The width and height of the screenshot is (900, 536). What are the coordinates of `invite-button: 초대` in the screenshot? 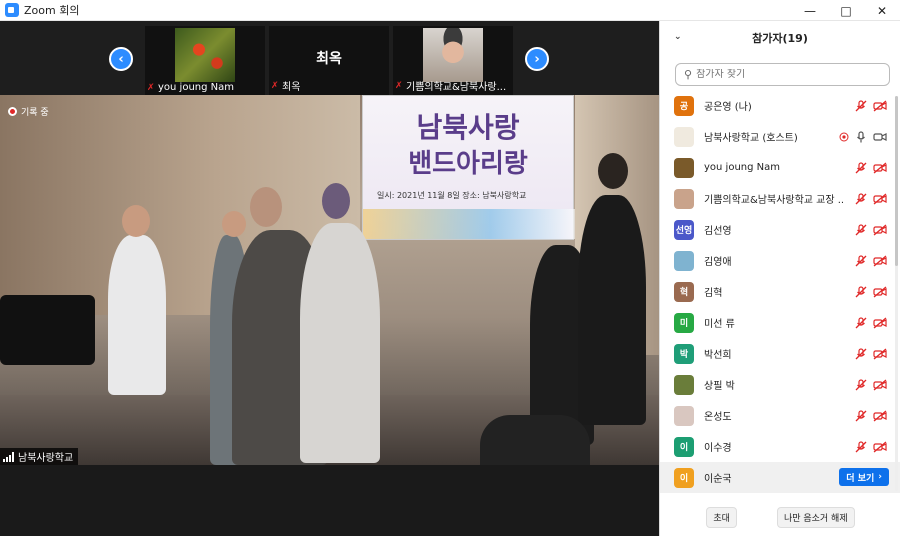 It's located at (721, 517).